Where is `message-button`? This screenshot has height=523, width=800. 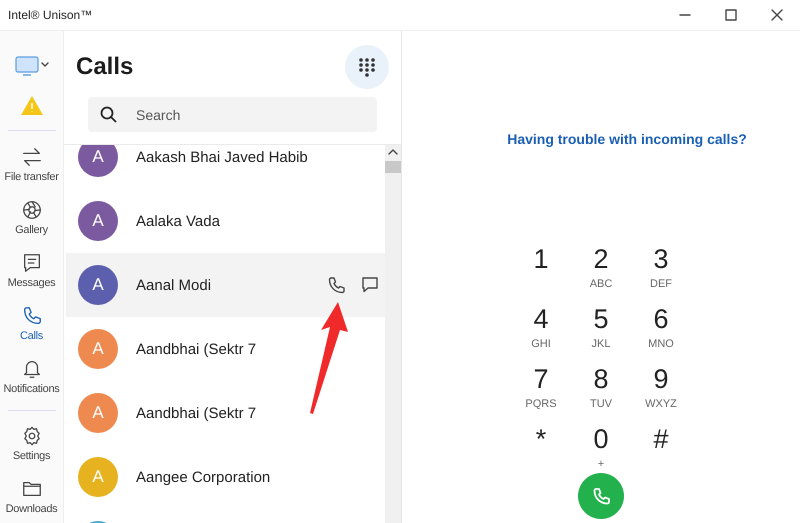 message-button is located at coordinates (370, 285).